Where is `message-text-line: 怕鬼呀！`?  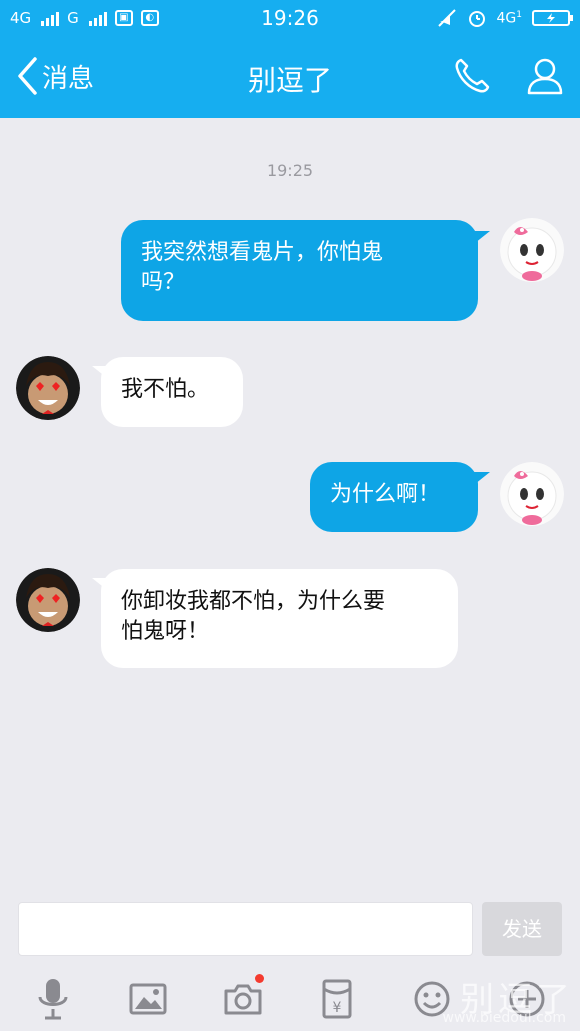
message-text-line: 怕鬼呀！ is located at coordinates (165, 631).